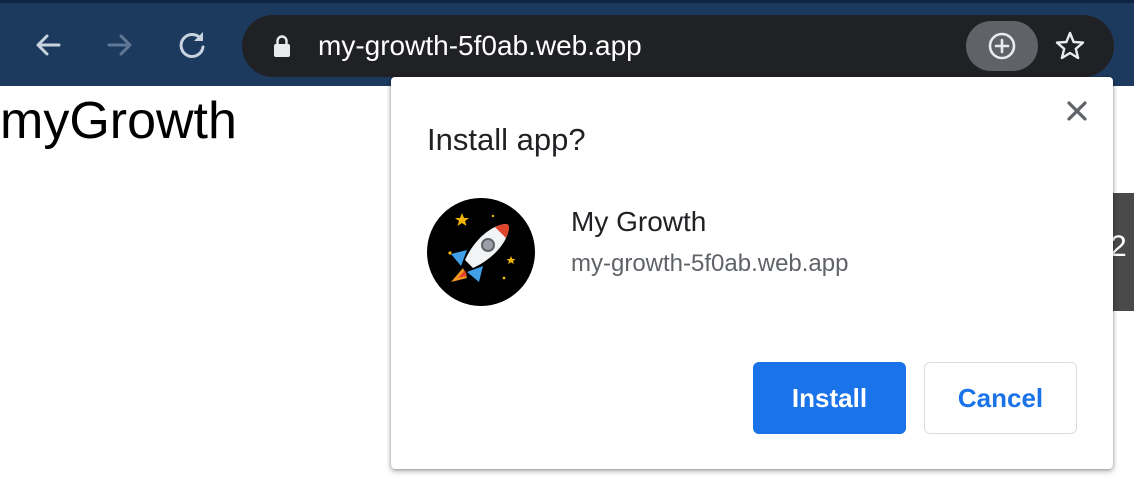 The width and height of the screenshot is (1134, 495). I want to click on bookmark-button, so click(1070, 46).